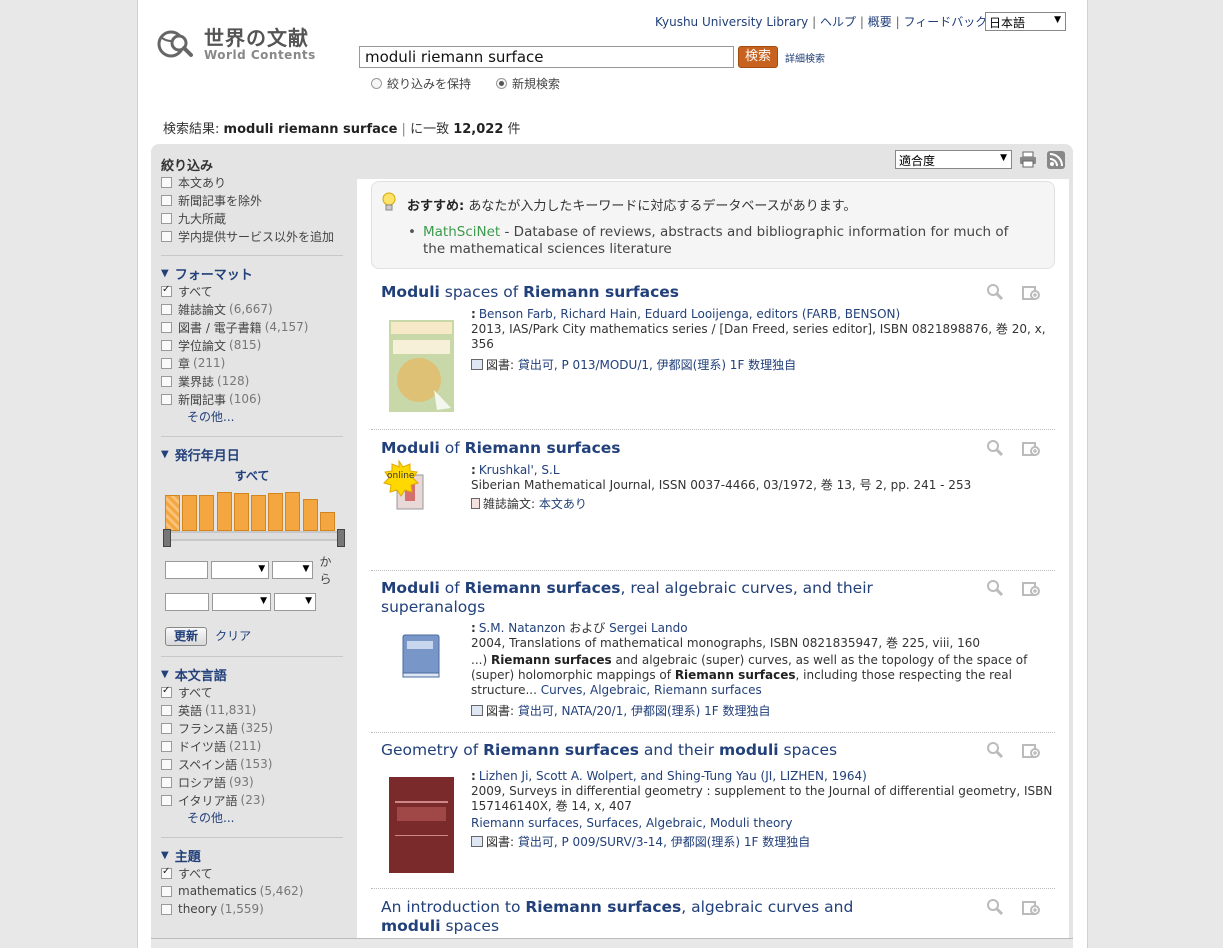 Image resolution: width=1223 pixels, height=948 pixels. Describe the element at coordinates (167, 538) in the screenshot. I see `date-slider-start-handle` at that location.